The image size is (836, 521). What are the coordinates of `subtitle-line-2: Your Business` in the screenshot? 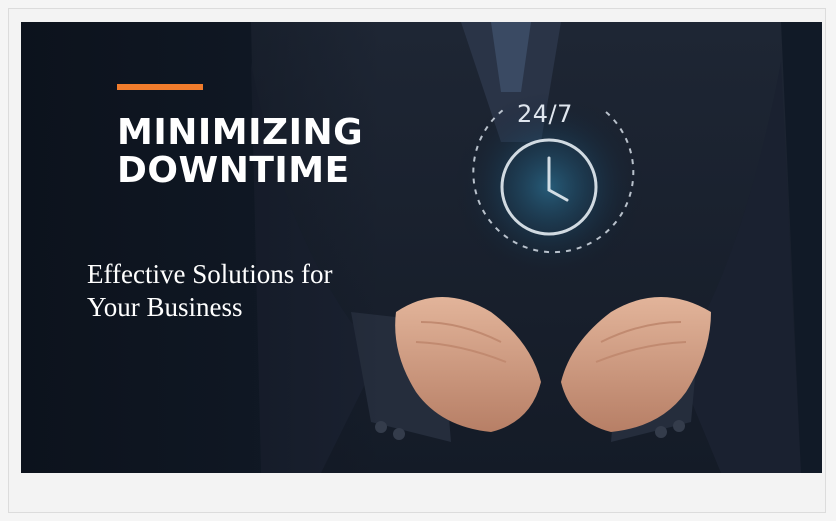 It's located at (165, 307).